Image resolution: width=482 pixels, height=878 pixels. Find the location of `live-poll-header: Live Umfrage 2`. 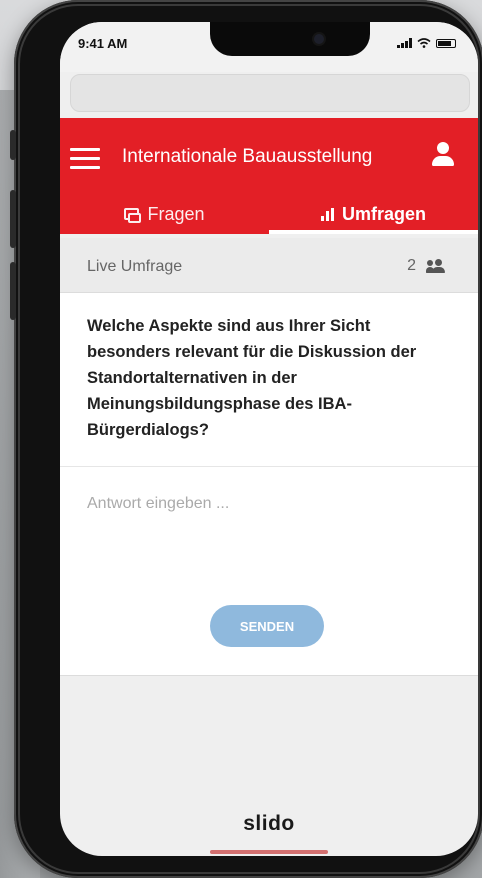

live-poll-header: Live Umfrage 2 is located at coordinates (269, 265).